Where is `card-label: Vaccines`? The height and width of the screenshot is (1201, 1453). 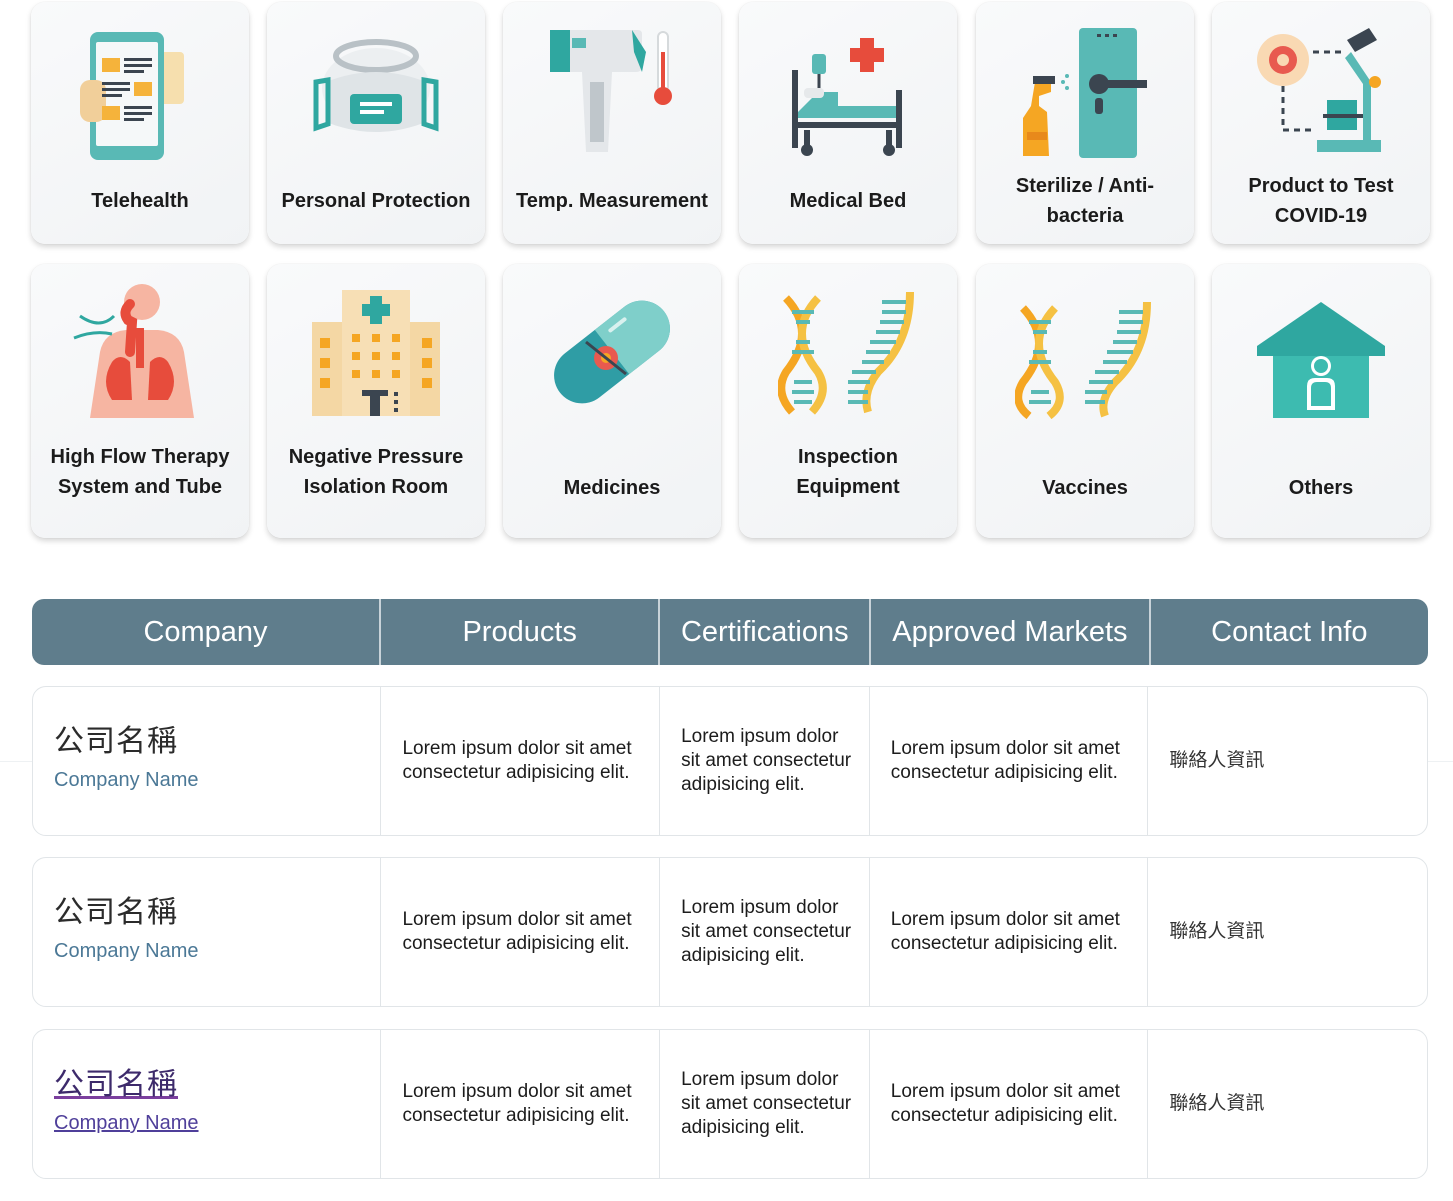
card-label: Vaccines is located at coordinates (1085, 488).